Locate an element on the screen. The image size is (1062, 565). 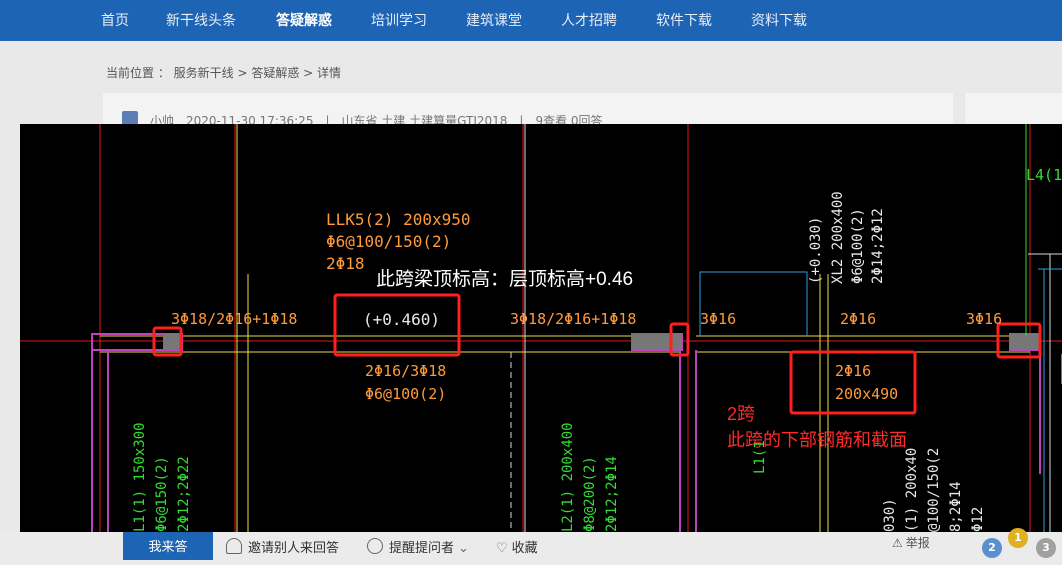
rank-badge-1: 1 is located at coordinates (1018, 538).